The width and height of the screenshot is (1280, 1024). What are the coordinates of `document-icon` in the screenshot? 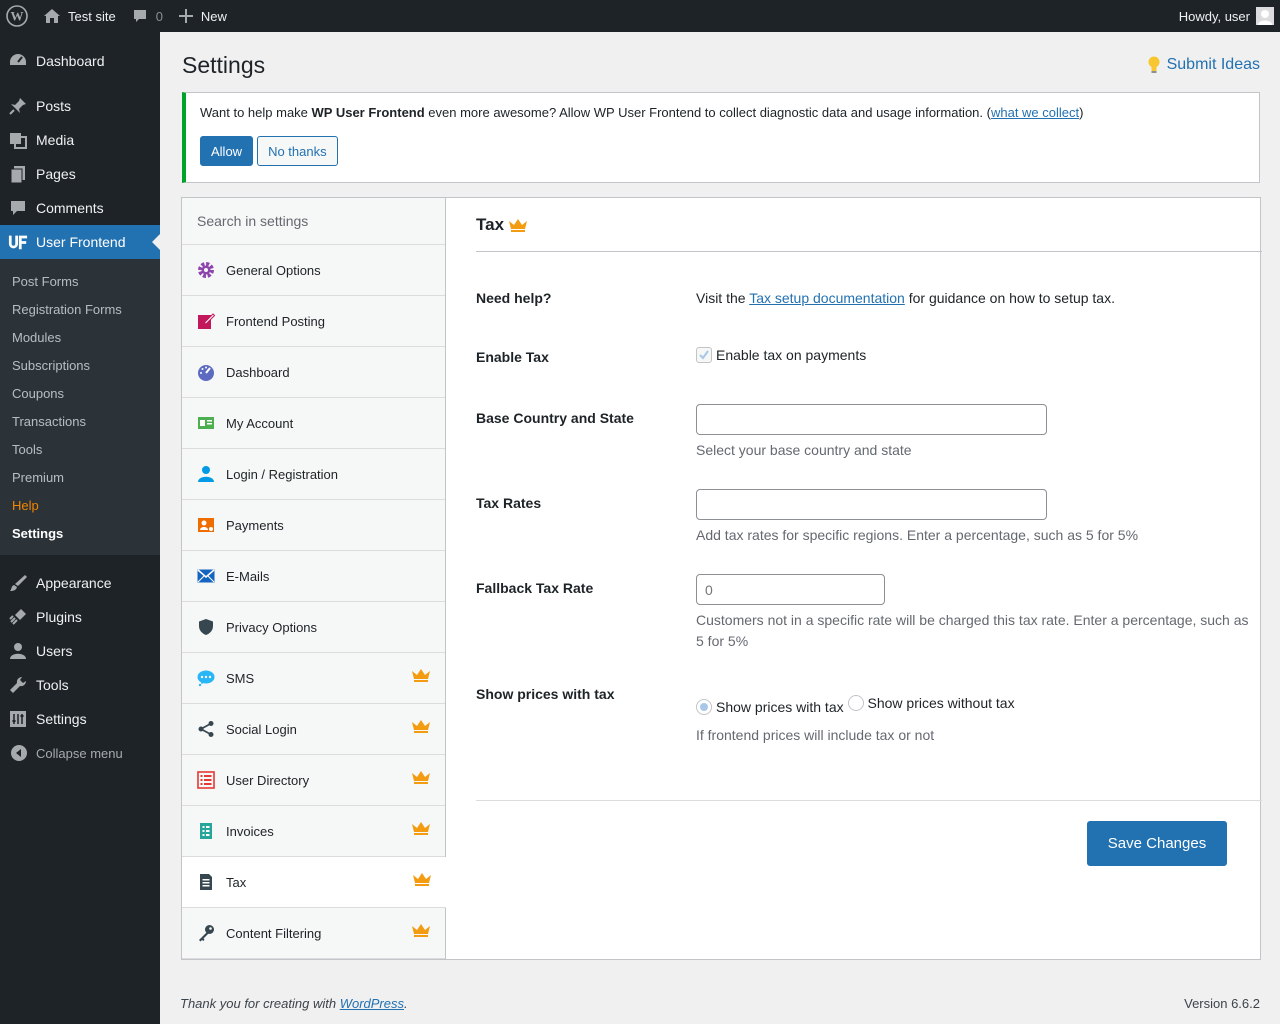 It's located at (206, 882).